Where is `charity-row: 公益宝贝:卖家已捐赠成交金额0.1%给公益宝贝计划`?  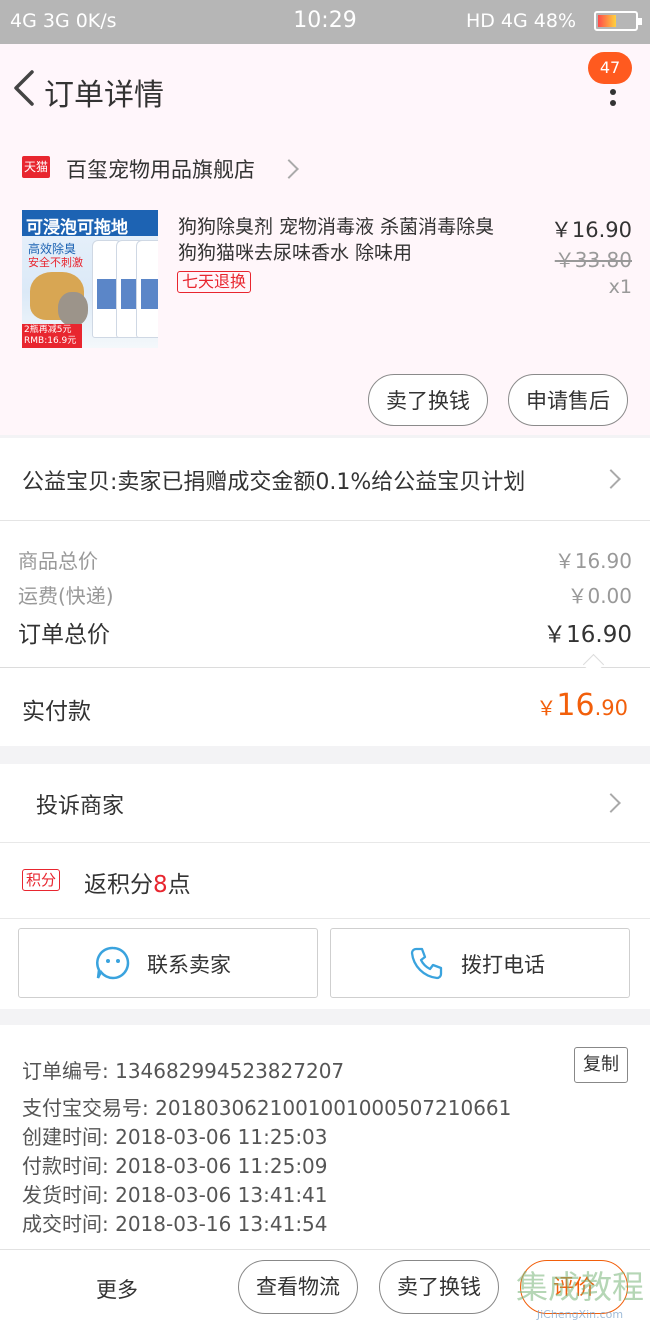 charity-row: 公益宝贝:卖家已捐赠成交金额0.1%给公益宝贝计划 is located at coordinates (325, 479).